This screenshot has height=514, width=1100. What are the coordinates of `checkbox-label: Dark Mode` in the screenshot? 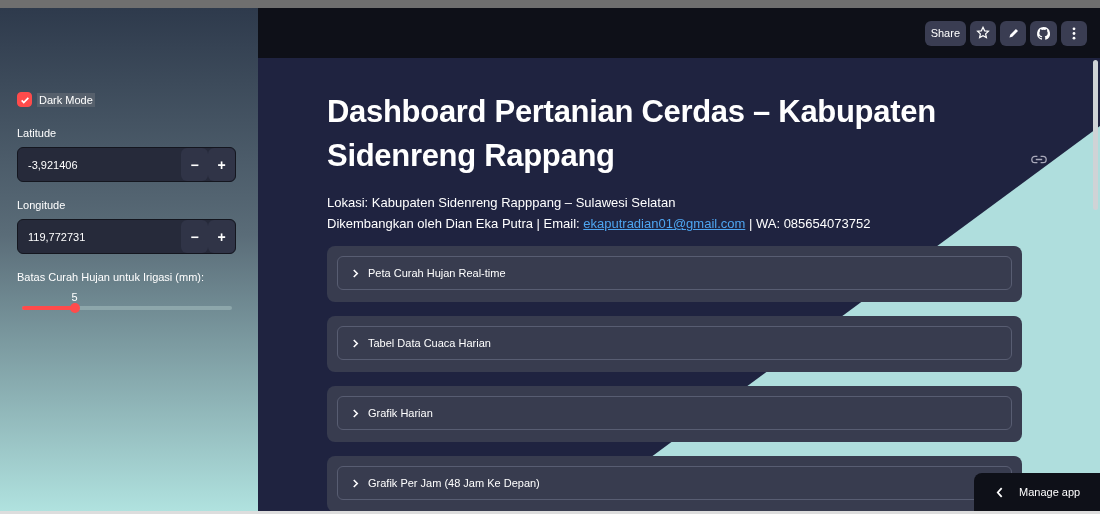 It's located at (66, 99).